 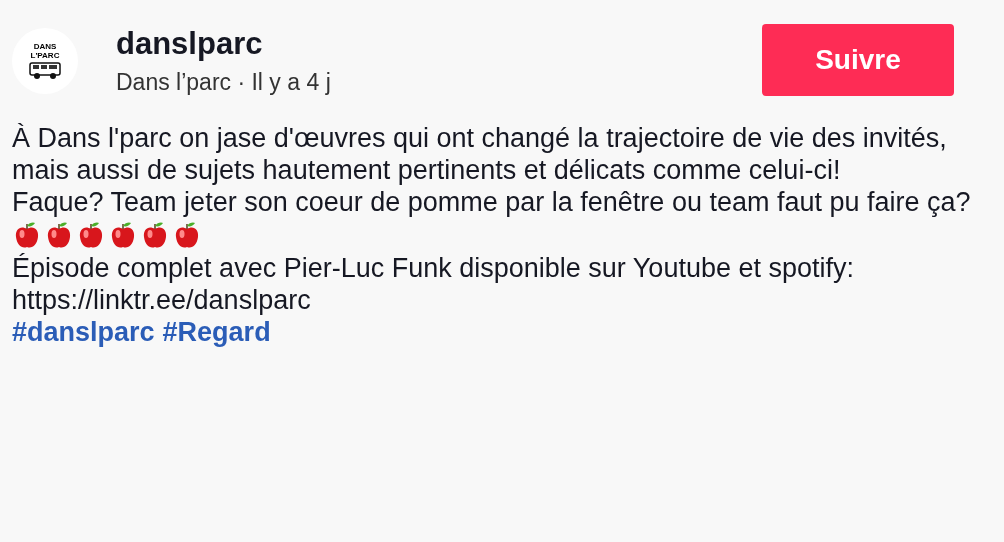 I want to click on caption-text: Faque? Team jeter son coeur de pomme par la fenêtre ou team faut pu faire ça?, so click(x=492, y=202).